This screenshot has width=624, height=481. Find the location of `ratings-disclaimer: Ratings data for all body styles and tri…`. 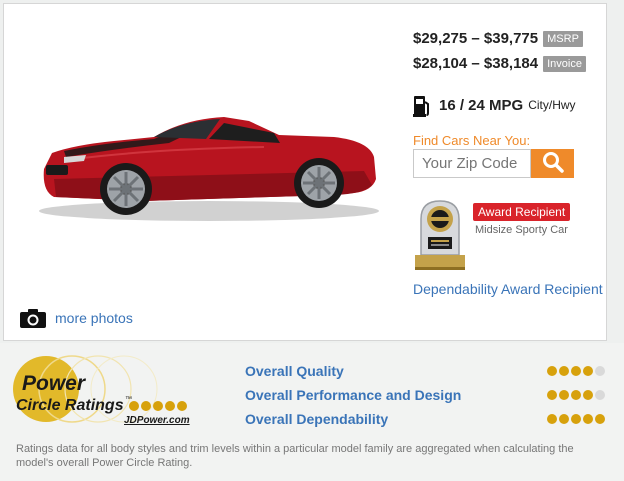

ratings-disclaimer: Ratings data for all body styles and tri… is located at coordinates (295, 456).